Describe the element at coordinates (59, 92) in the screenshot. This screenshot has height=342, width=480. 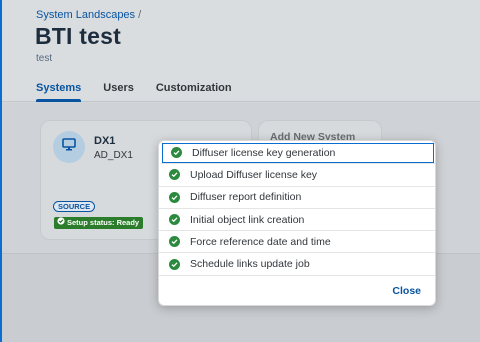
I see `tab-systems: Systems` at that location.